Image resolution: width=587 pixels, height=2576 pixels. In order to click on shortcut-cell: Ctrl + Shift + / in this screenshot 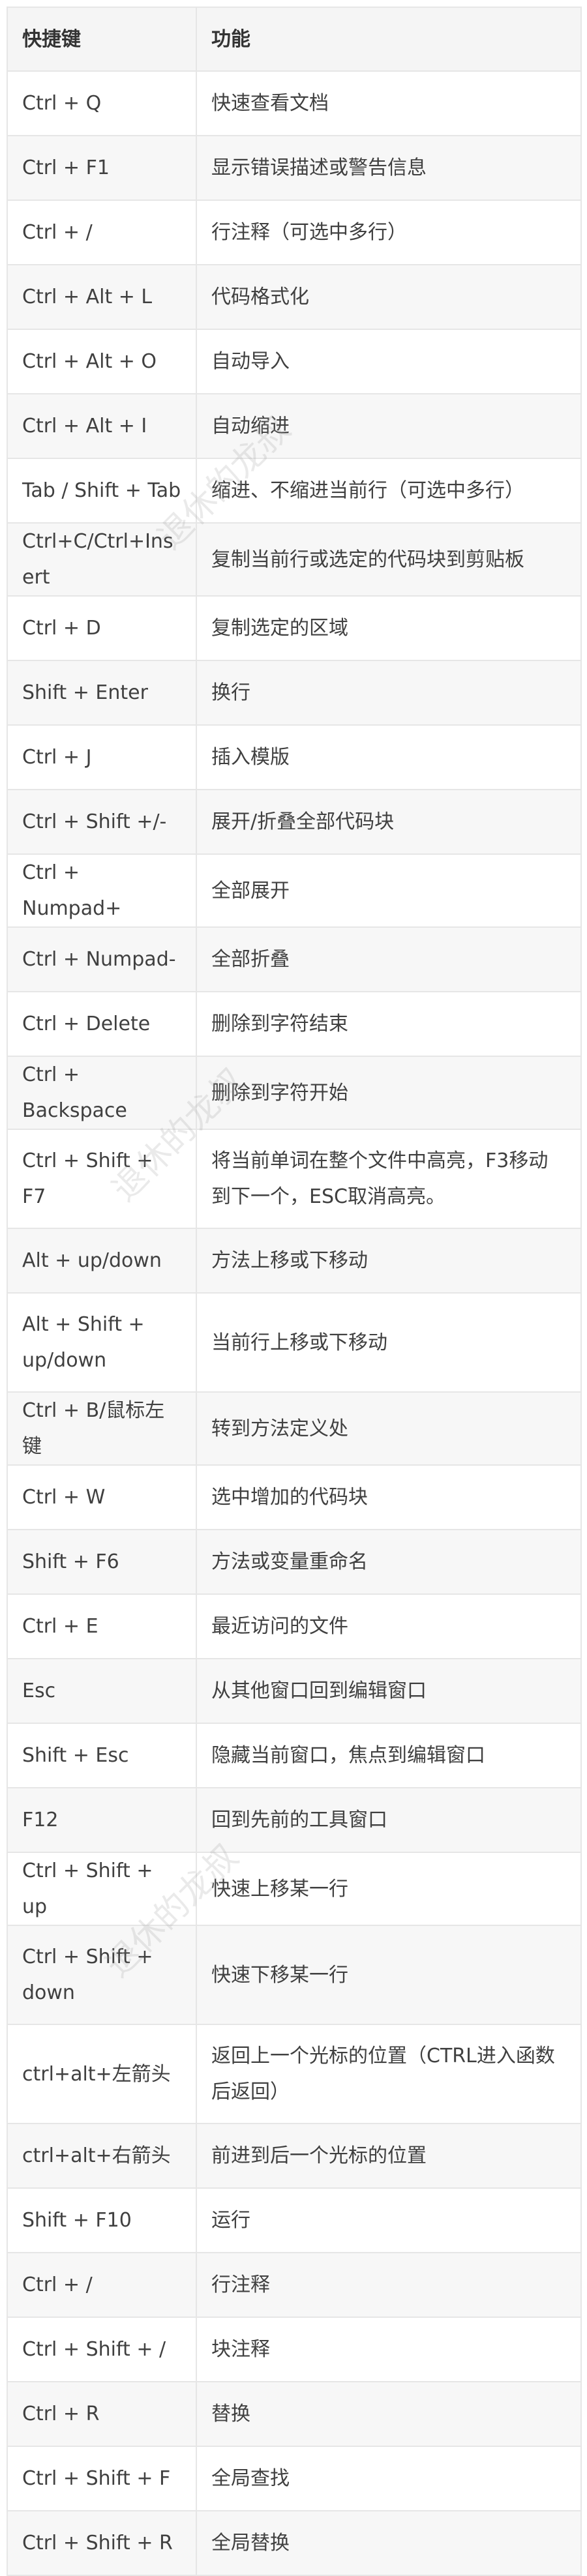, I will do `click(102, 2349)`.